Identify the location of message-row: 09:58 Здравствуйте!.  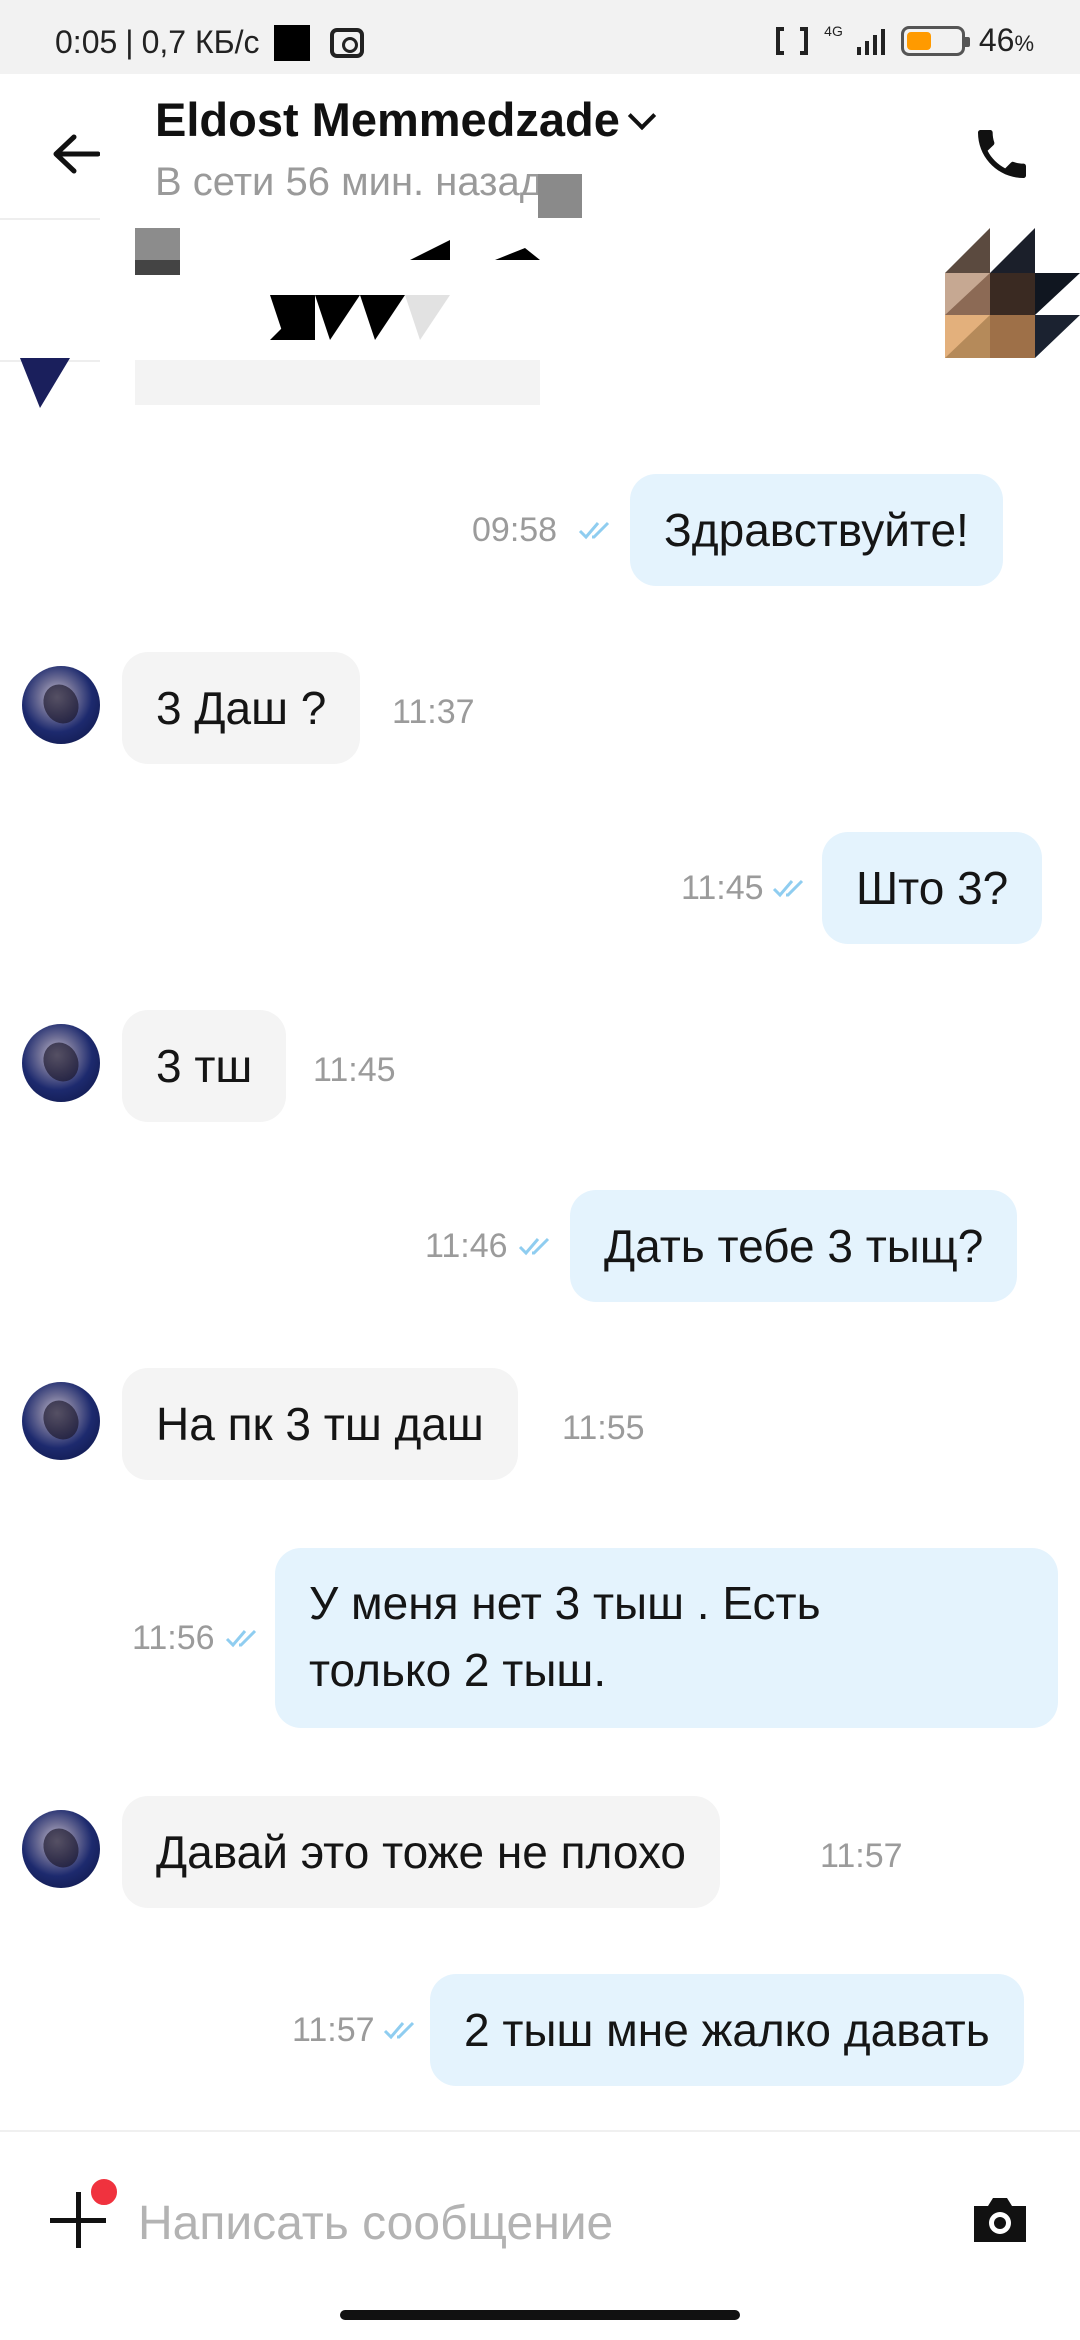
(540, 530).